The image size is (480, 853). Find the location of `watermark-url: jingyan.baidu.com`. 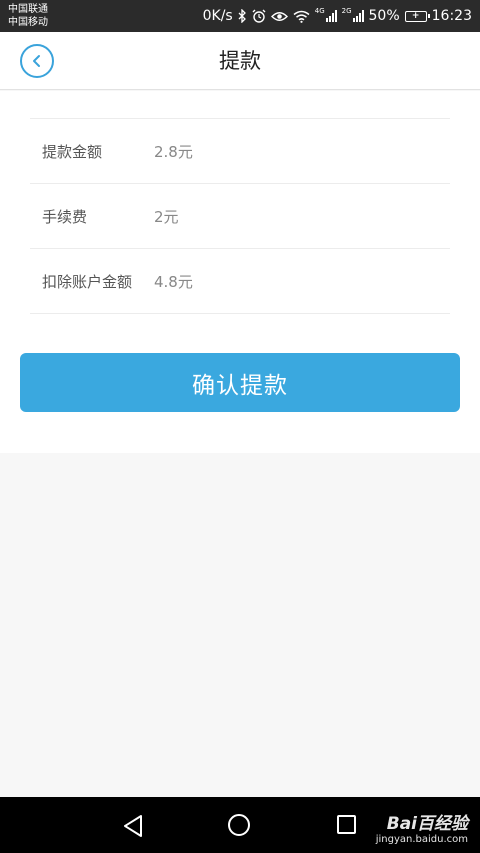

watermark-url: jingyan.baidu.com is located at coordinates (421, 839).